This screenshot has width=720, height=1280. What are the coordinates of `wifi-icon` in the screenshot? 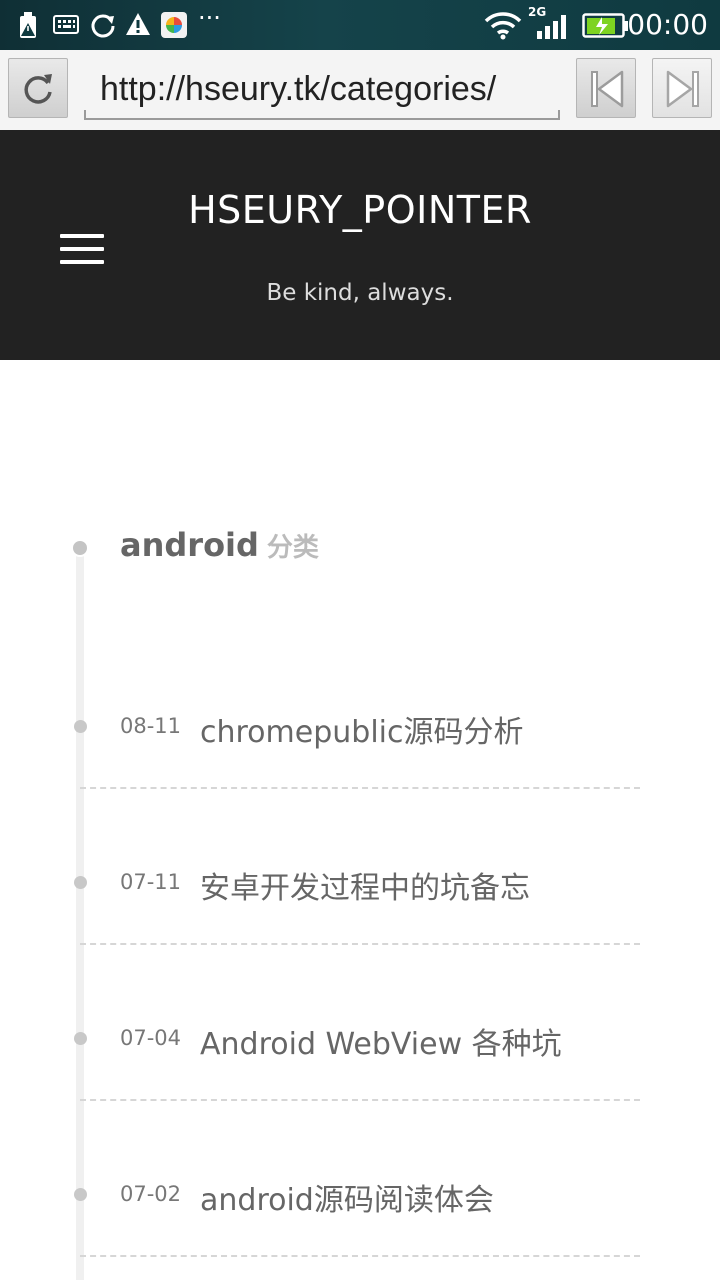 It's located at (503, 27).